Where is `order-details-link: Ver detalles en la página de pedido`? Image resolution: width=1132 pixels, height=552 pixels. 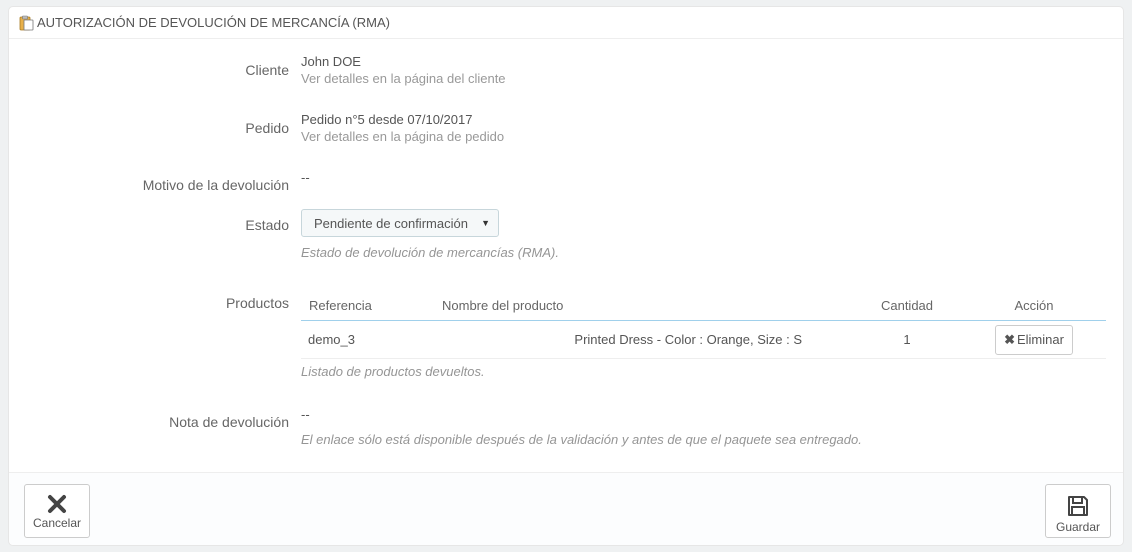
order-details-link: Ver detalles en la página de pedido is located at coordinates (402, 136).